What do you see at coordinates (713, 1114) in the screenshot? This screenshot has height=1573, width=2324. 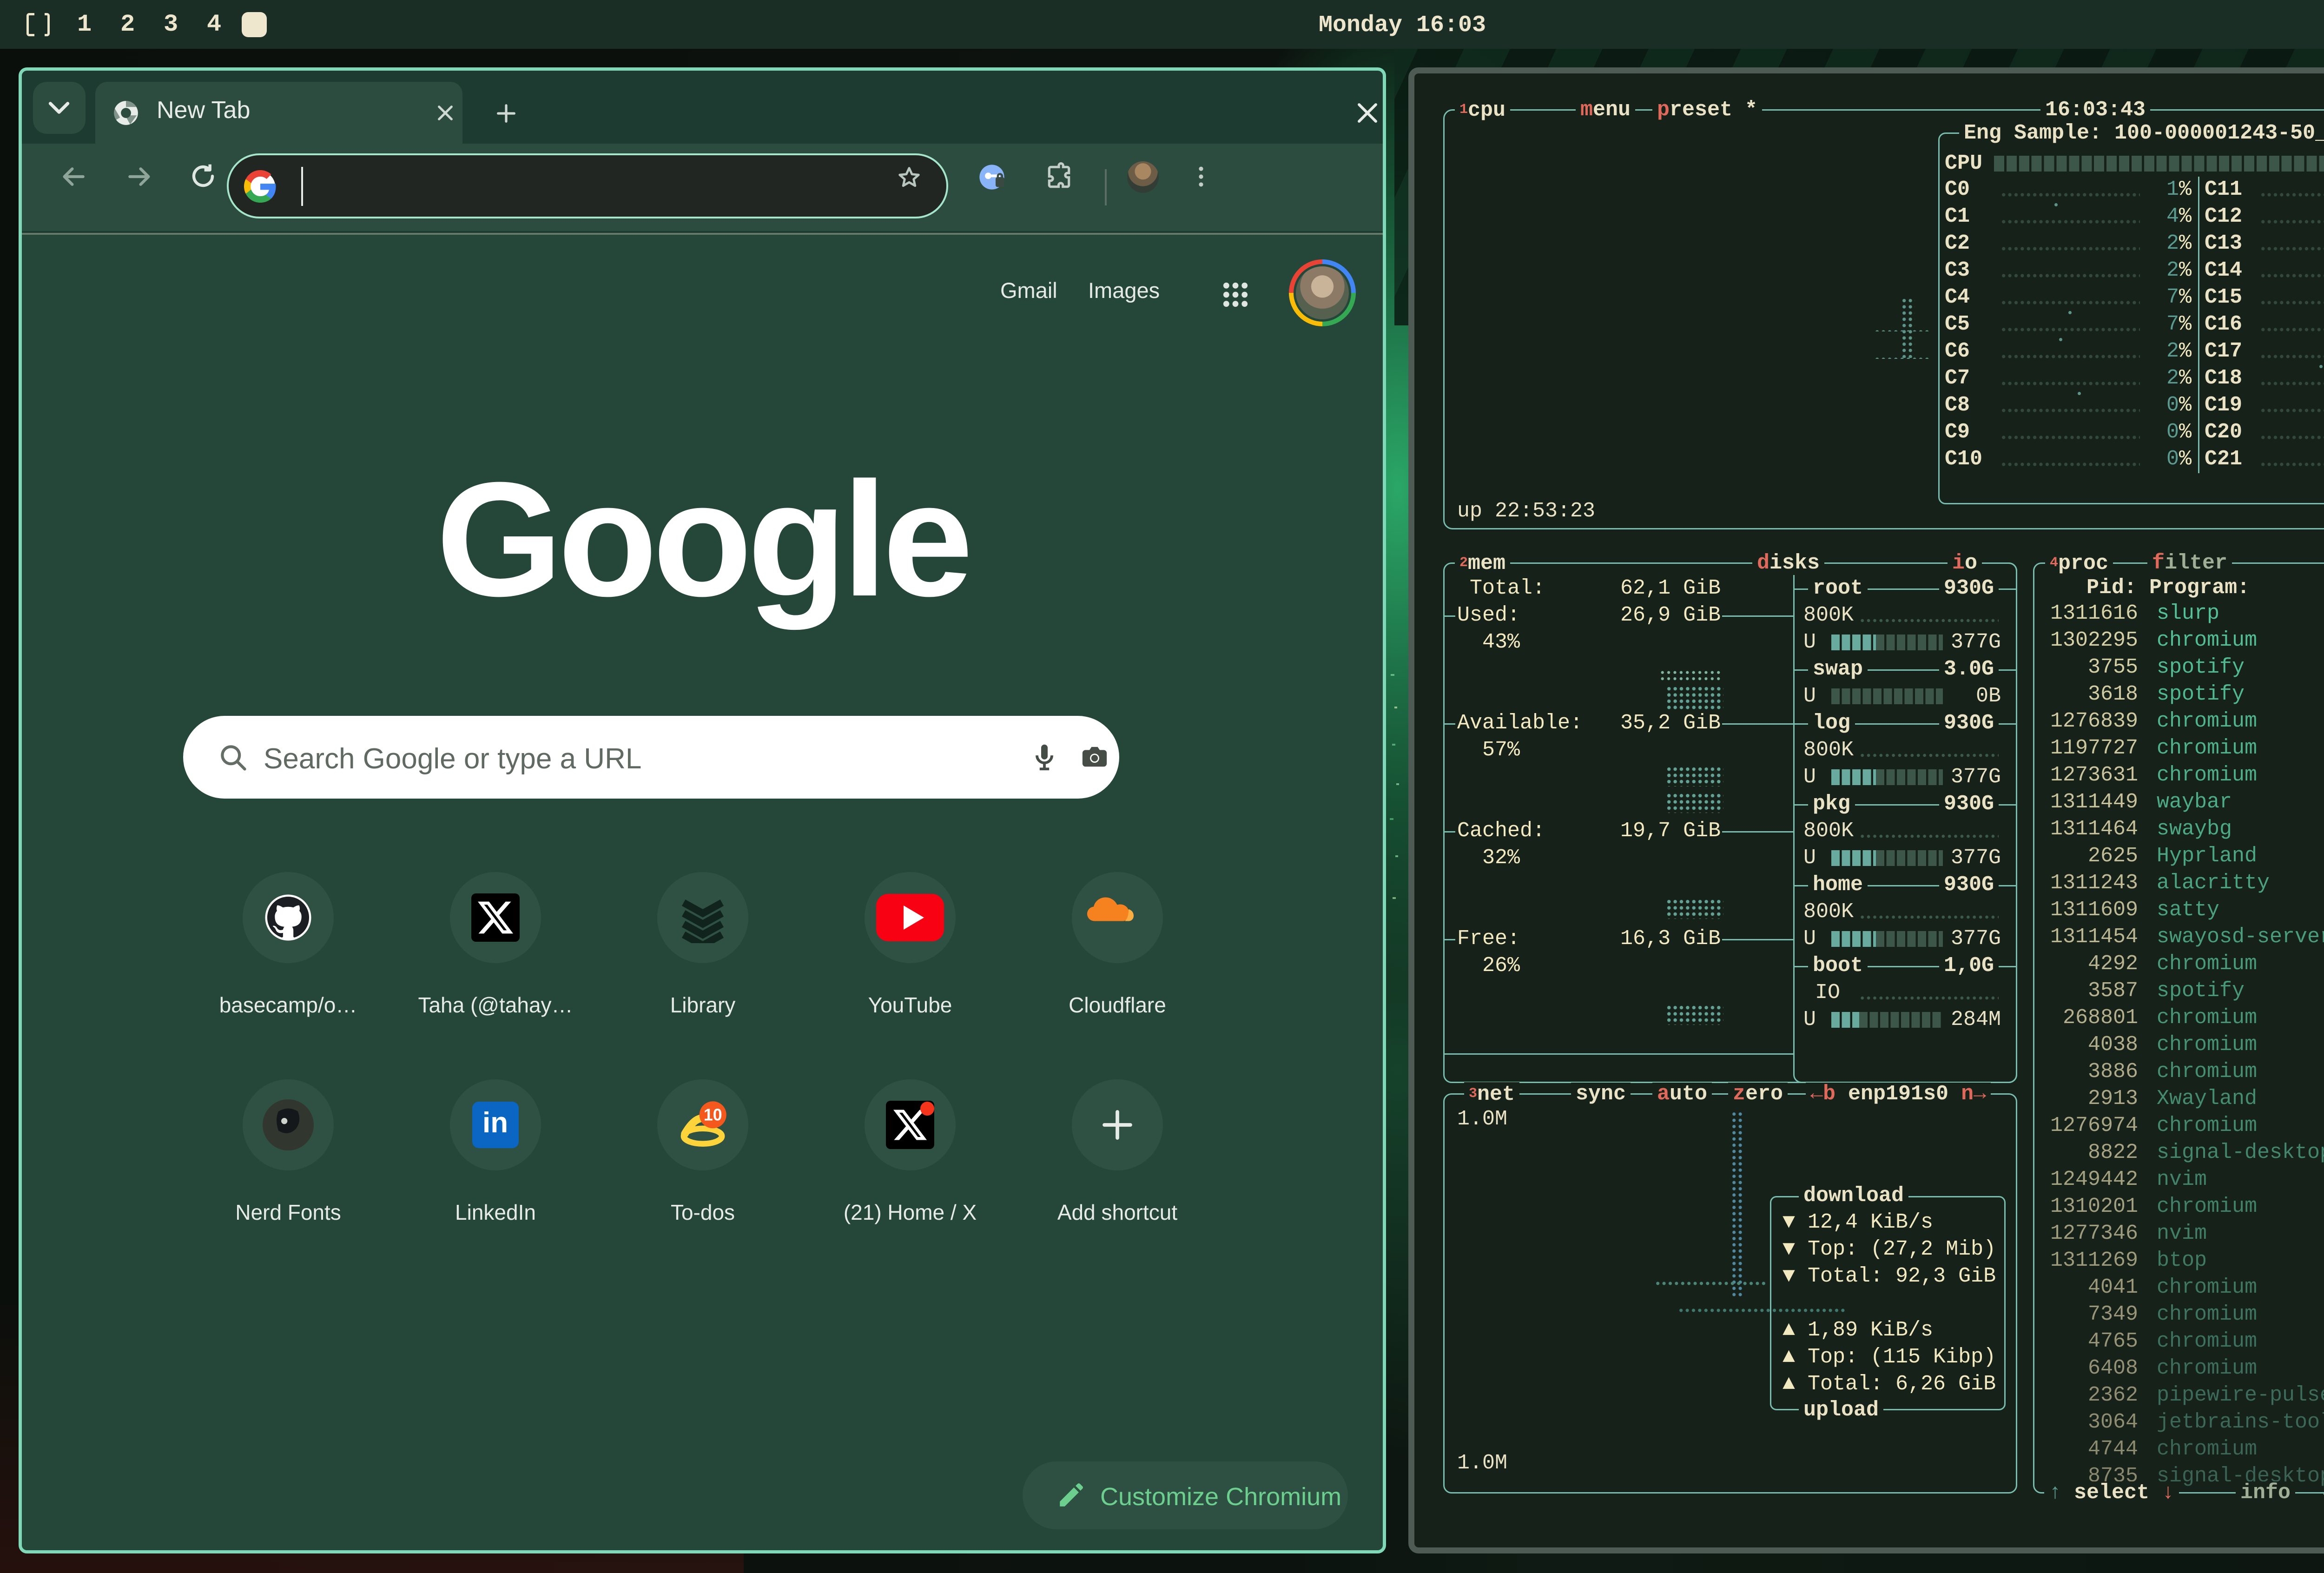 I see `svg-text: 10` at bounding box center [713, 1114].